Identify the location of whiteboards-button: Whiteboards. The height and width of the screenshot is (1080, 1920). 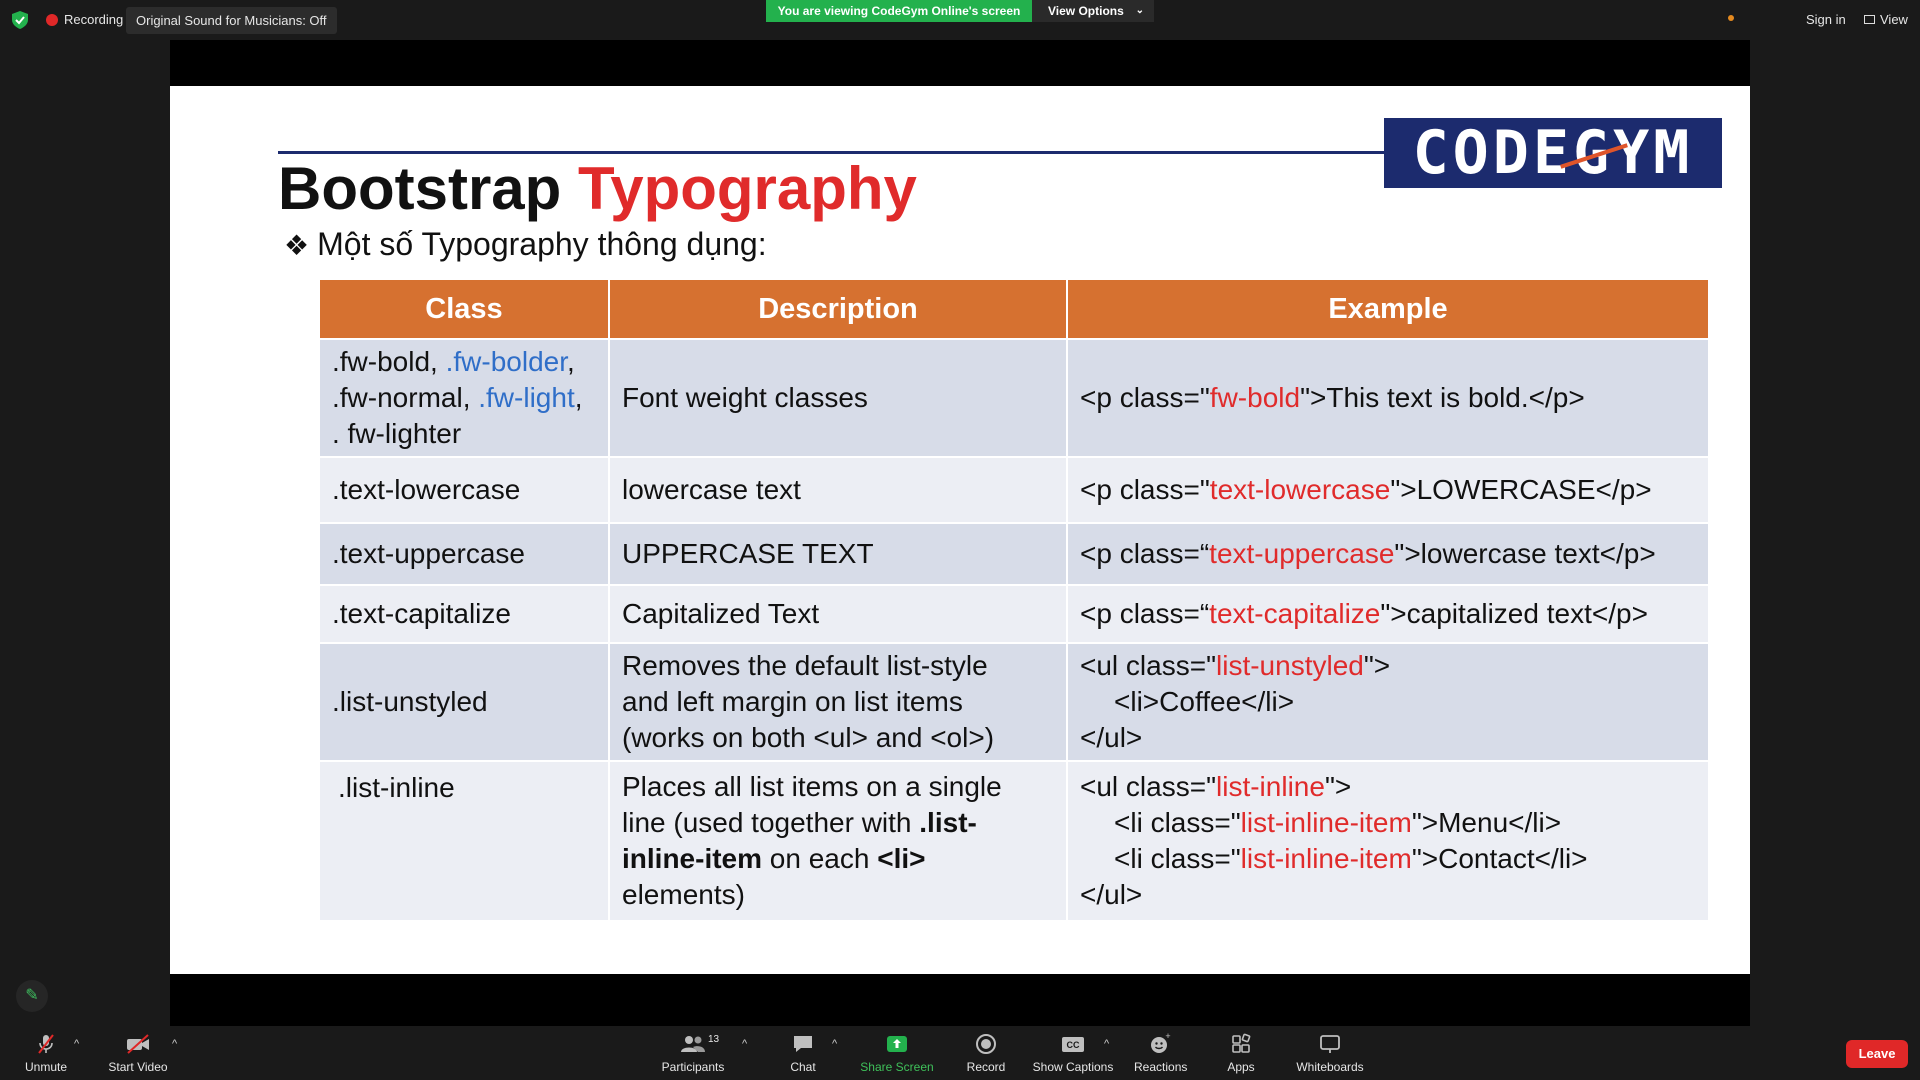
(1330, 1053).